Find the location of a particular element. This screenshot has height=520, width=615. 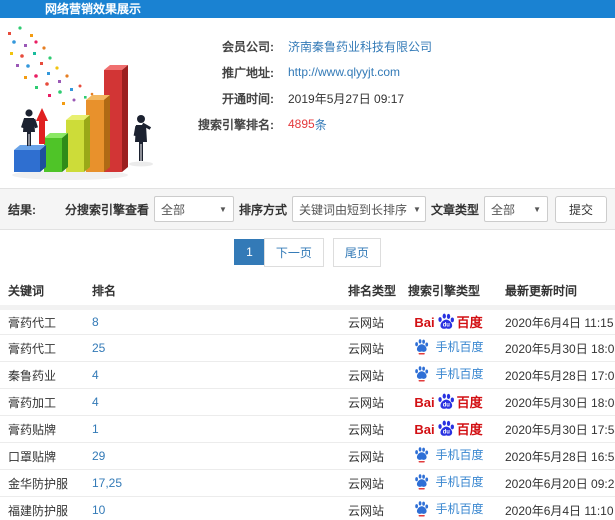

table-row: 口罩贴牌 29 云网站 手机百度 2020年5月28日 16:55 is located at coordinates (307, 456).